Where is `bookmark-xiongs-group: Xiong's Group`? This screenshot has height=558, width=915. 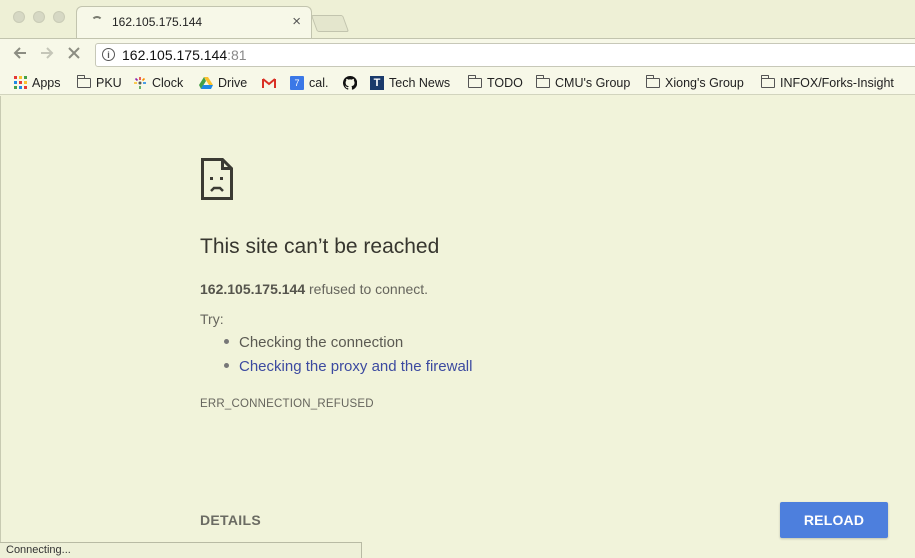 bookmark-xiongs-group: Xiong's Group is located at coordinates (695, 82).